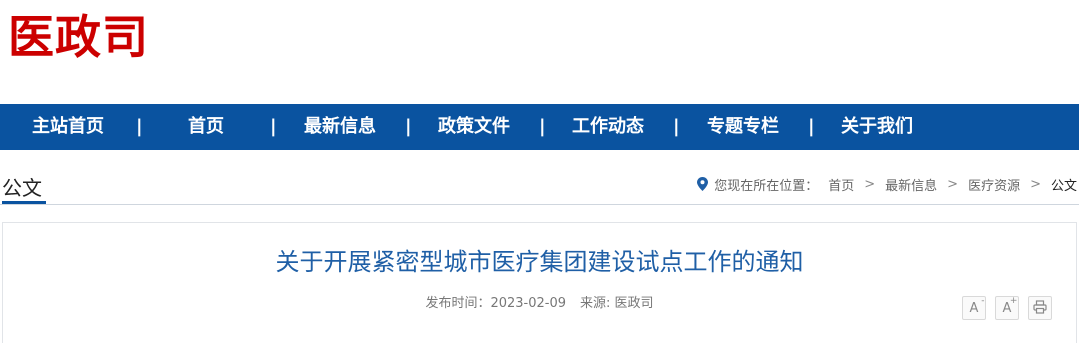 Image resolution: width=1079 pixels, height=343 pixels. I want to click on nav-item-policy-docs: 政策文件, so click(474, 127).